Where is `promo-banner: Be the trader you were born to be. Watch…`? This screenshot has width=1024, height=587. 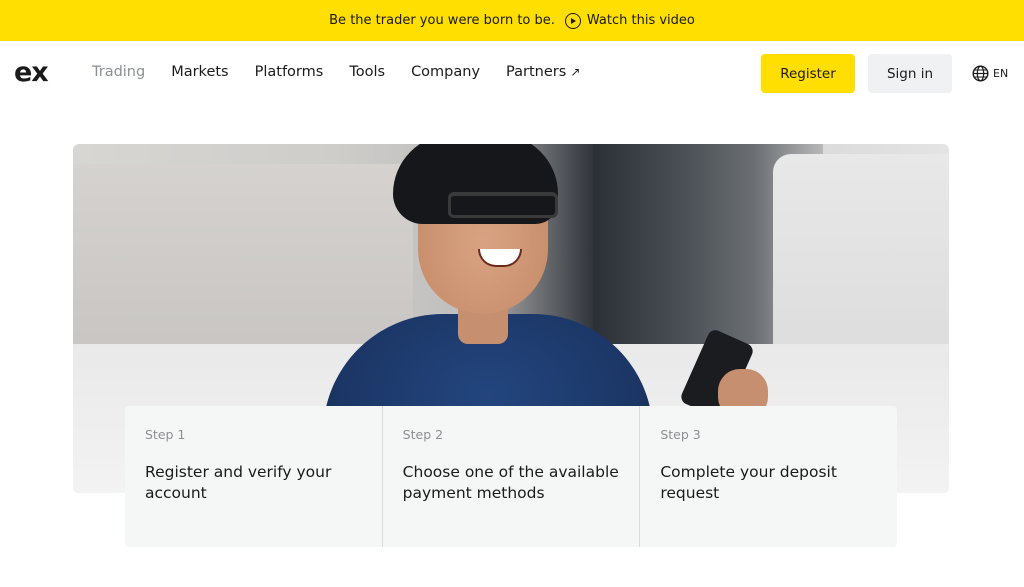
promo-banner: Be the trader you were born to be. Watch… is located at coordinates (512, 20).